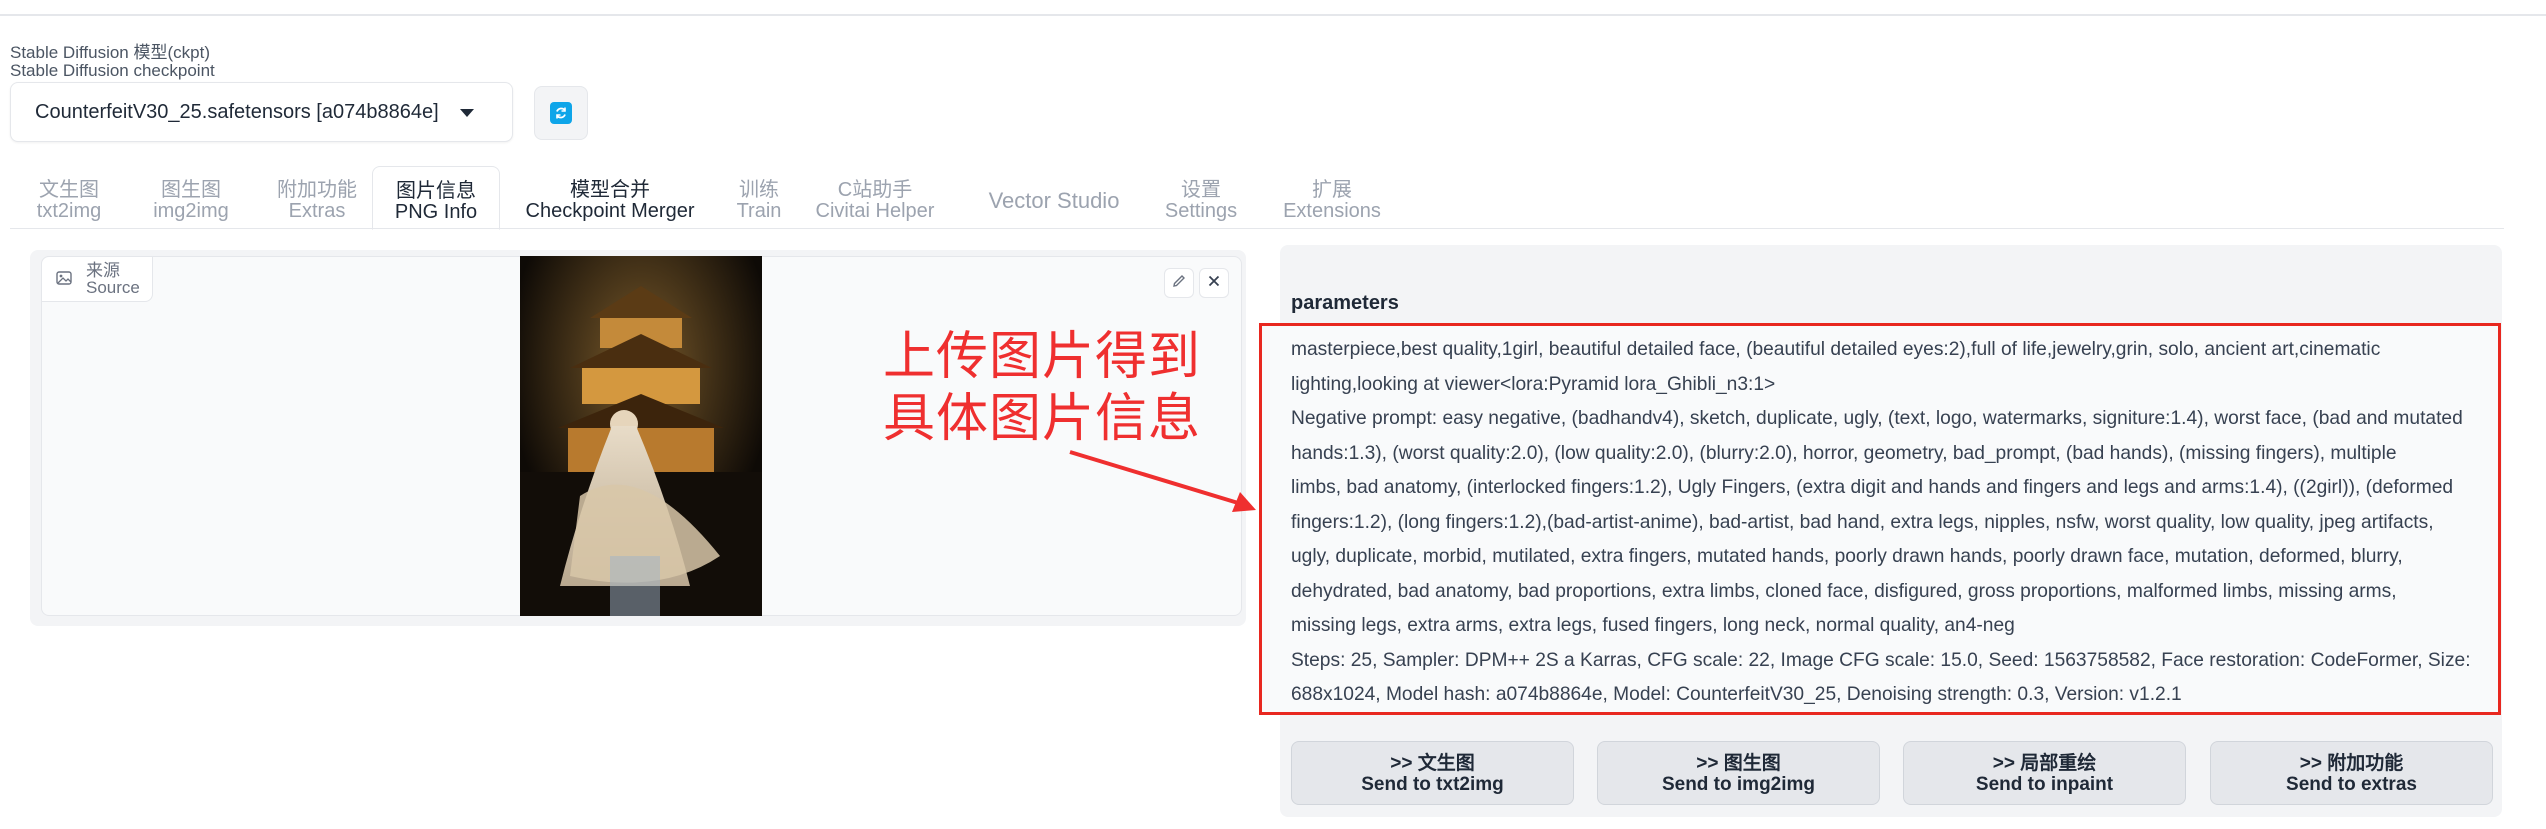 The width and height of the screenshot is (2546, 829). I want to click on button-label-zh: >> 图生图, so click(1738, 763).